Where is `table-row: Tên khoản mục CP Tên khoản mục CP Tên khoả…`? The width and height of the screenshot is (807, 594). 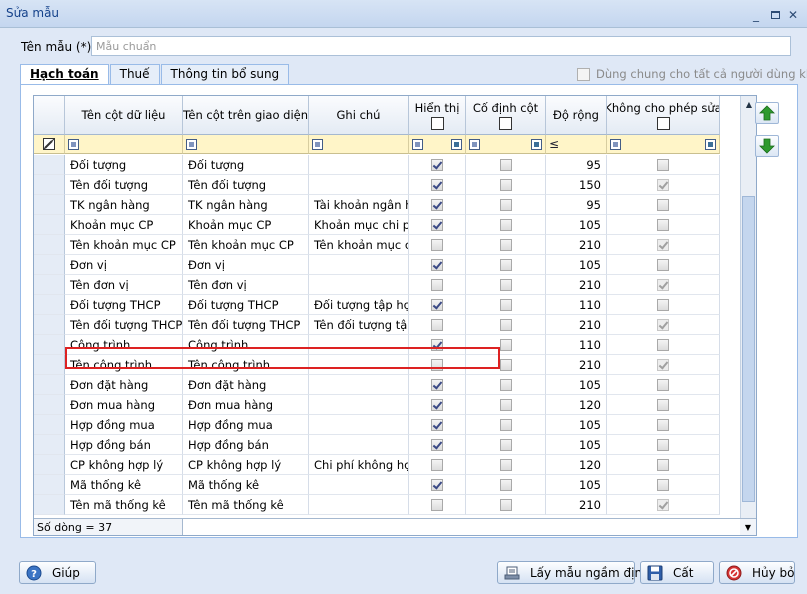 table-row: Tên khoản mục CP Tên khoản mục CP Tên khoả… is located at coordinates (387, 245).